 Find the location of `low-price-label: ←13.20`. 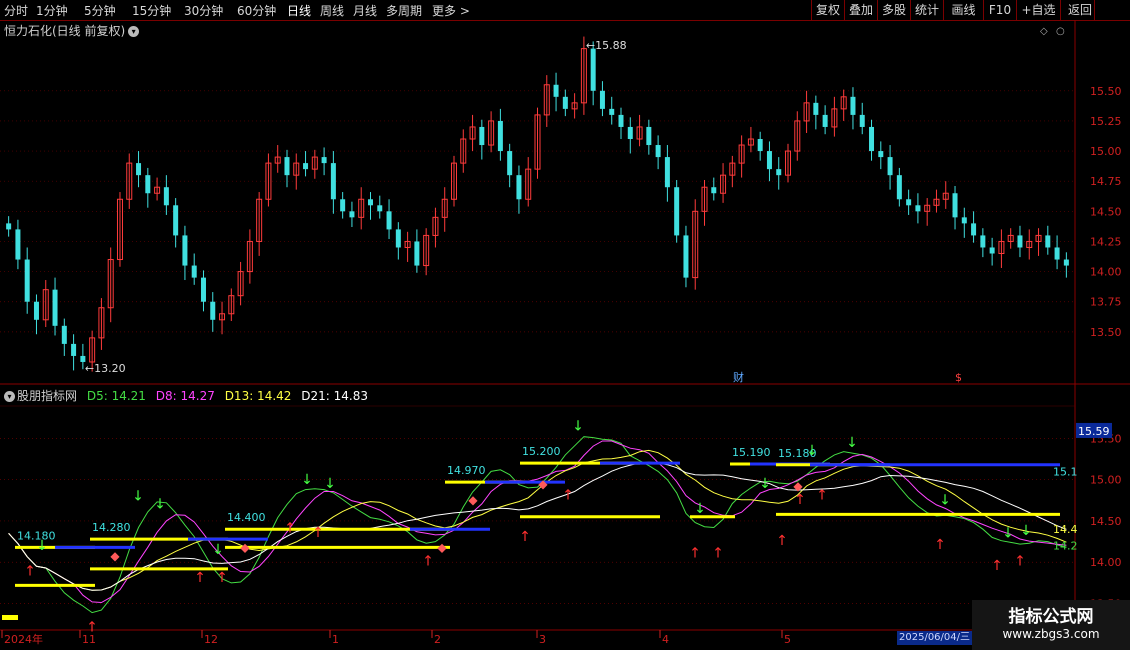

low-price-label: ←13.20 is located at coordinates (105, 368).